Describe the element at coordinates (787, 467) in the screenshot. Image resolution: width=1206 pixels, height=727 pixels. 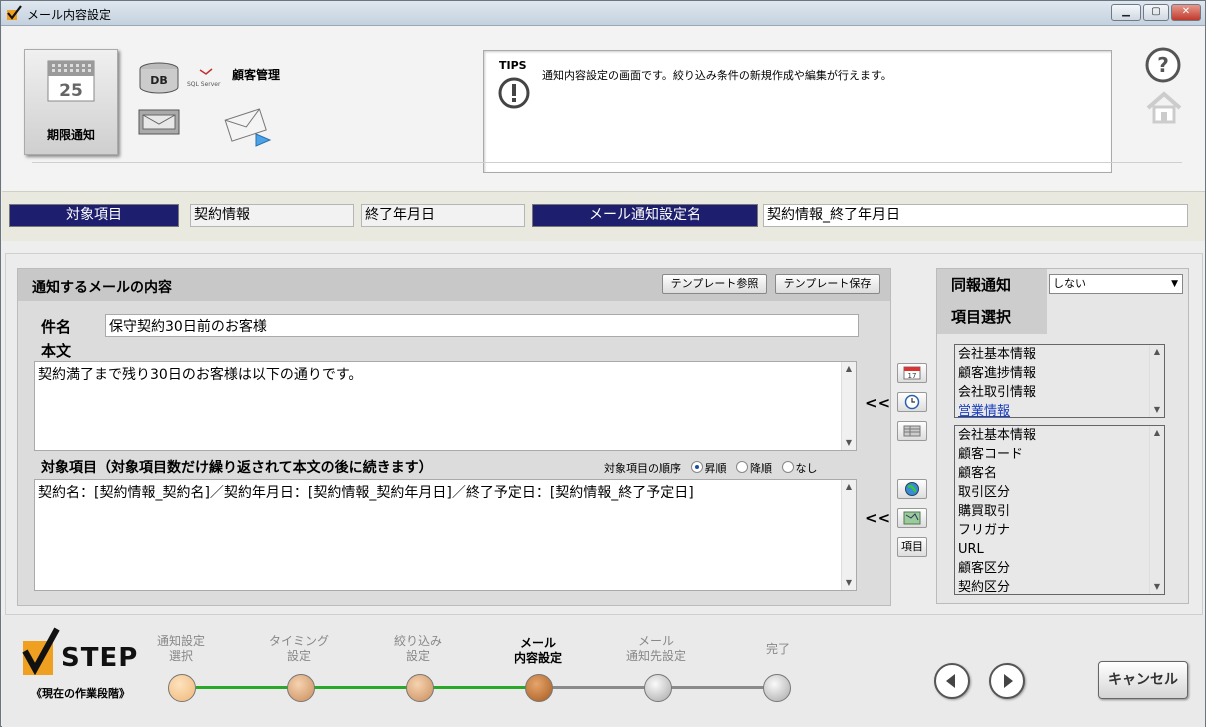
I see `order-none-radio` at that location.